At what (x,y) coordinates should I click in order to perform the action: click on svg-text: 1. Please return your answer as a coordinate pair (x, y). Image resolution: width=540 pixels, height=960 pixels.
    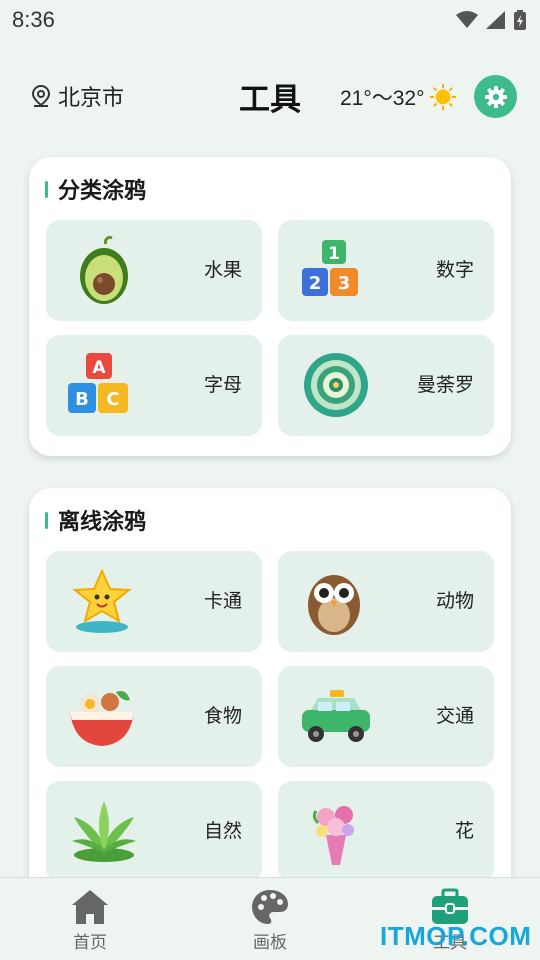
    Looking at the image, I should click on (334, 254).